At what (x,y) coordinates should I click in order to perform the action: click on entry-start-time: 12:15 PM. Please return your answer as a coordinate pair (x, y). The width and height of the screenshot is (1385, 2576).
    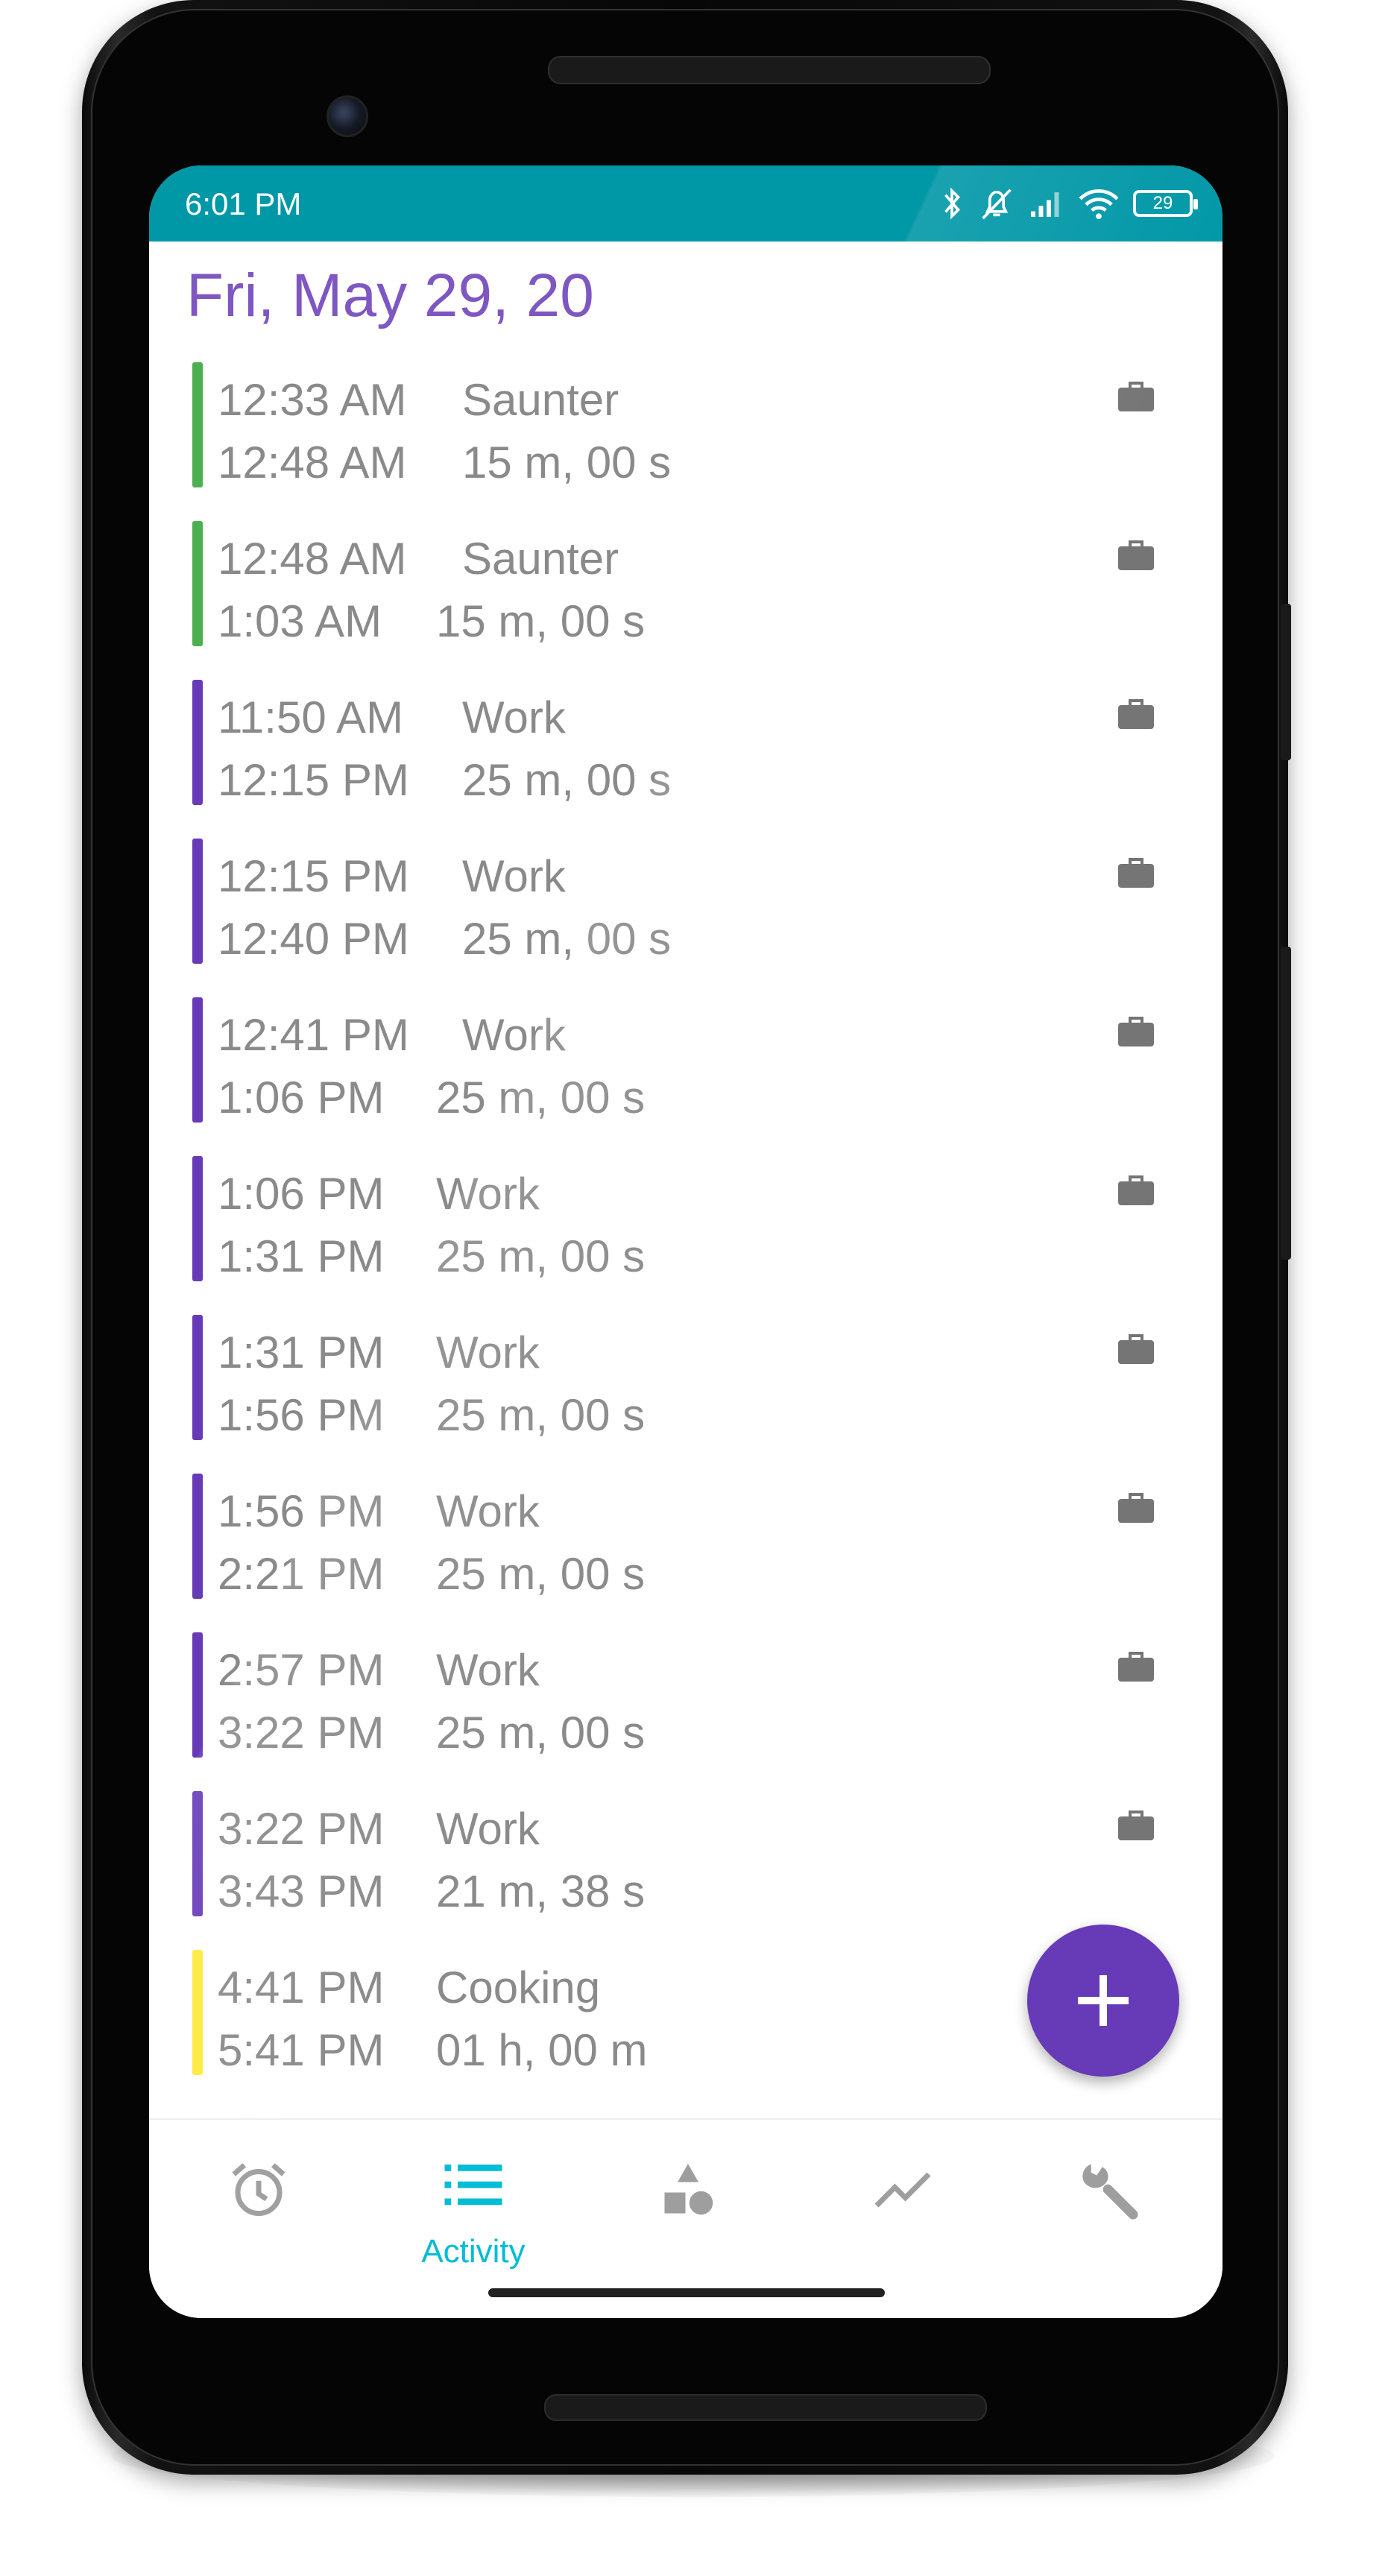
    Looking at the image, I should click on (313, 876).